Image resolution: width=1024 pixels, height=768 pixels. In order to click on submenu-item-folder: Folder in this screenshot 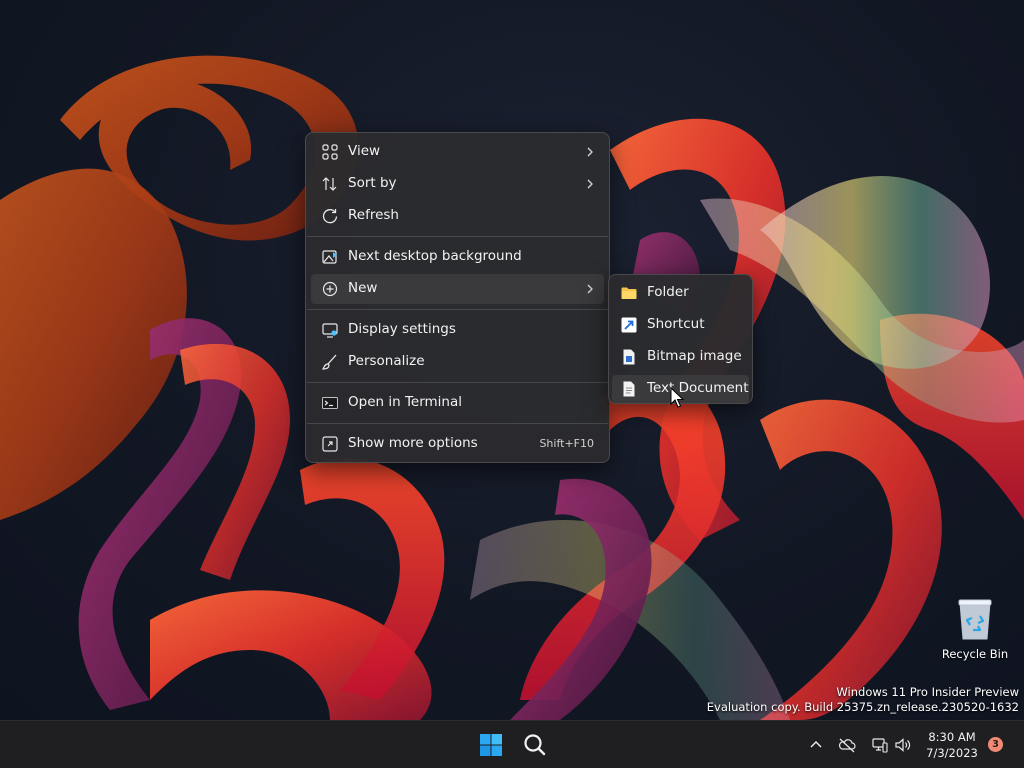, I will do `click(680, 293)`.